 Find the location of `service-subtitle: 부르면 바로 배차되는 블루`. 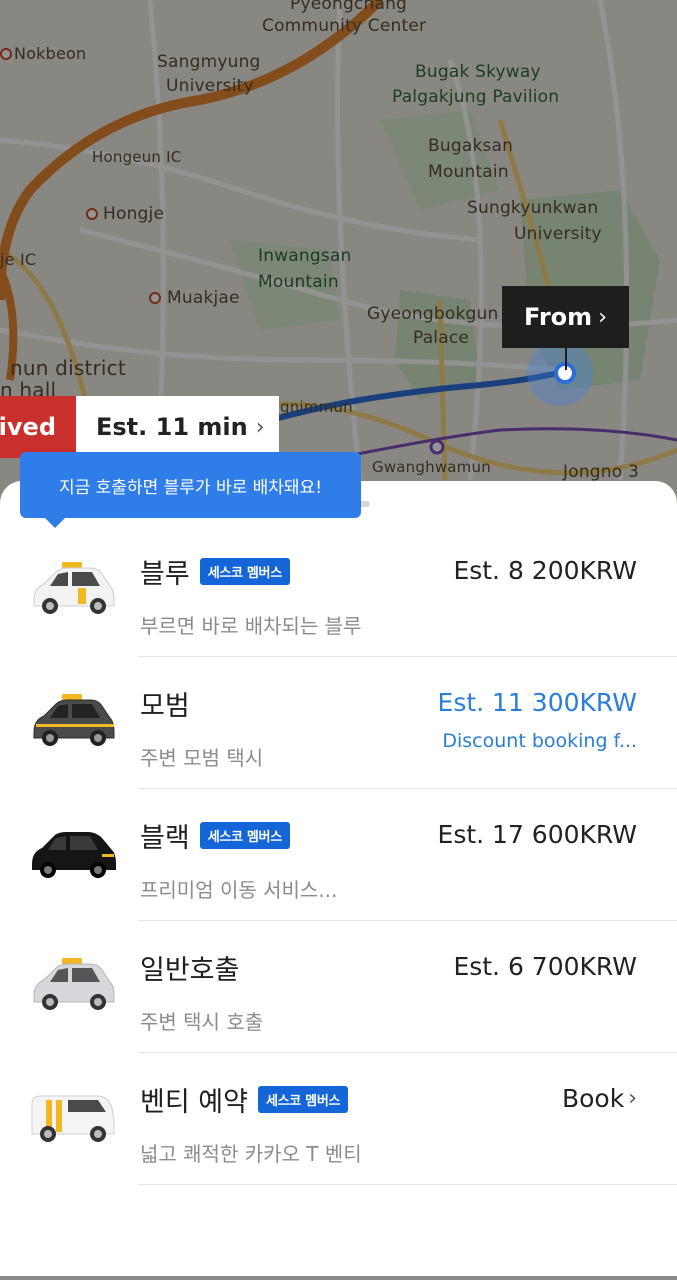

service-subtitle: 부르면 바로 배차되는 블루 is located at coordinates (251, 626).